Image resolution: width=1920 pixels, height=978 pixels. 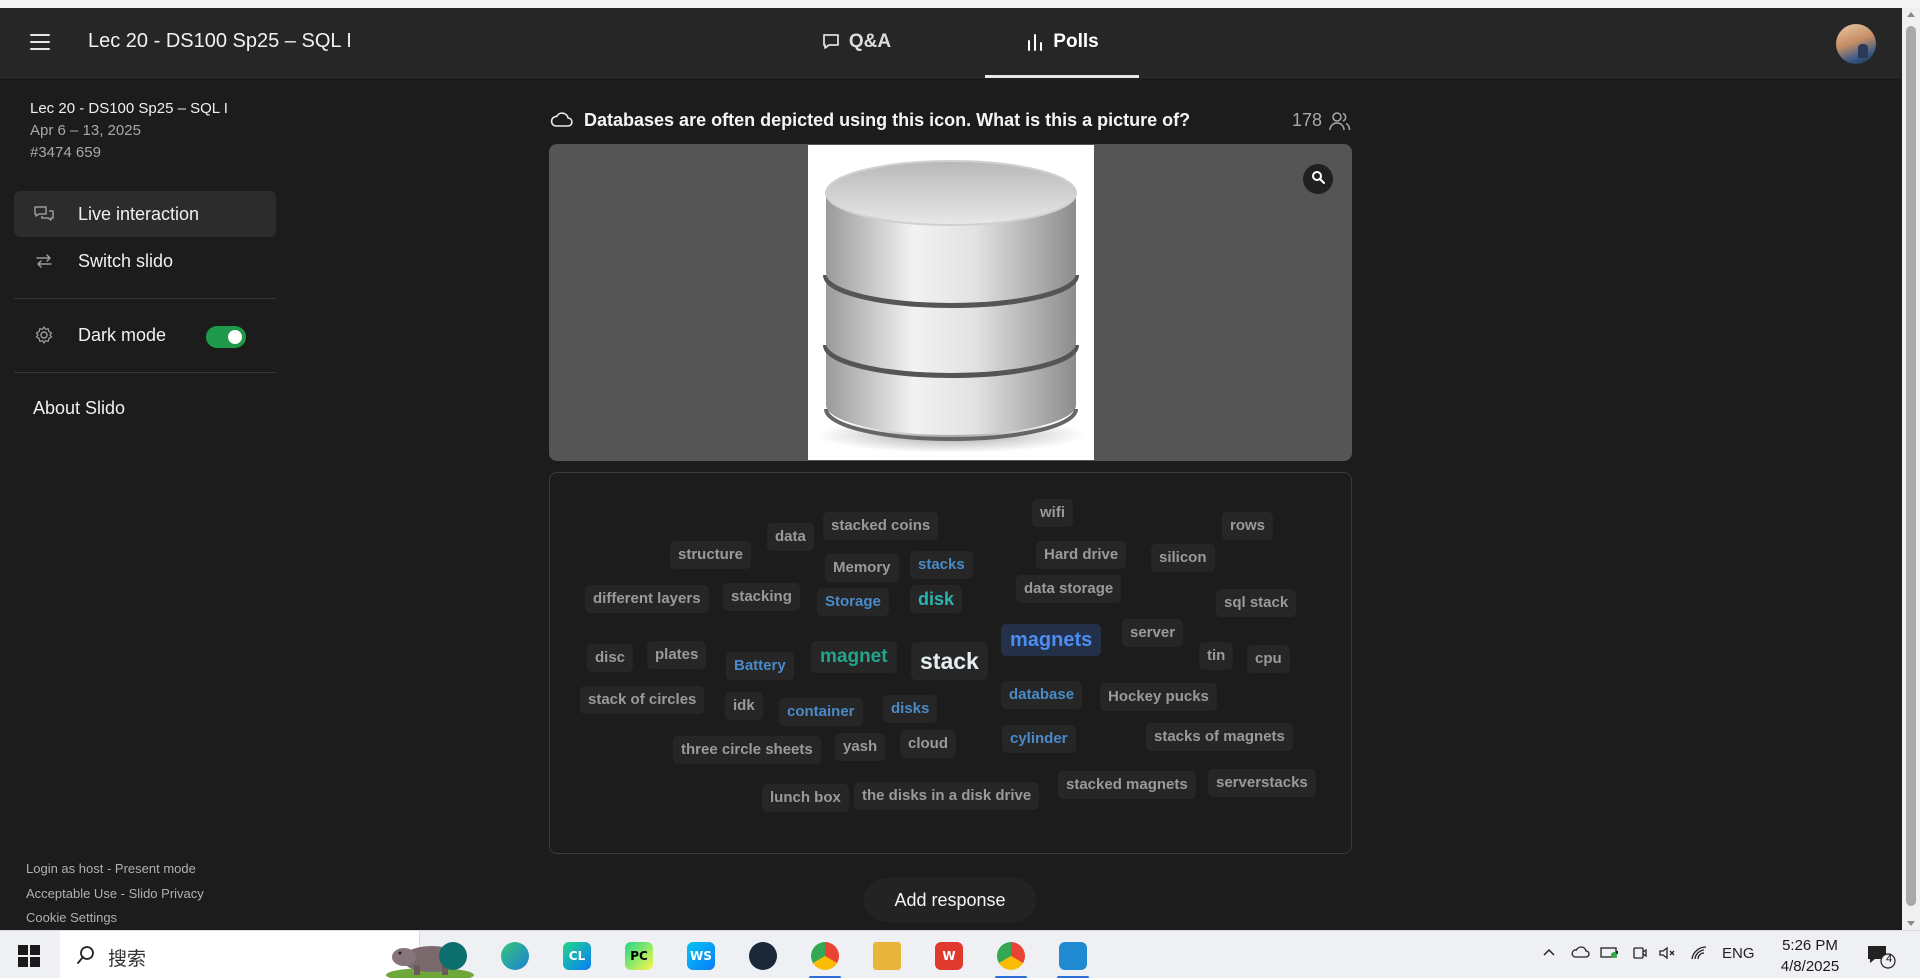 I want to click on sidebar-event-dates: Apr 6 – 13, 2025, so click(x=85, y=130).